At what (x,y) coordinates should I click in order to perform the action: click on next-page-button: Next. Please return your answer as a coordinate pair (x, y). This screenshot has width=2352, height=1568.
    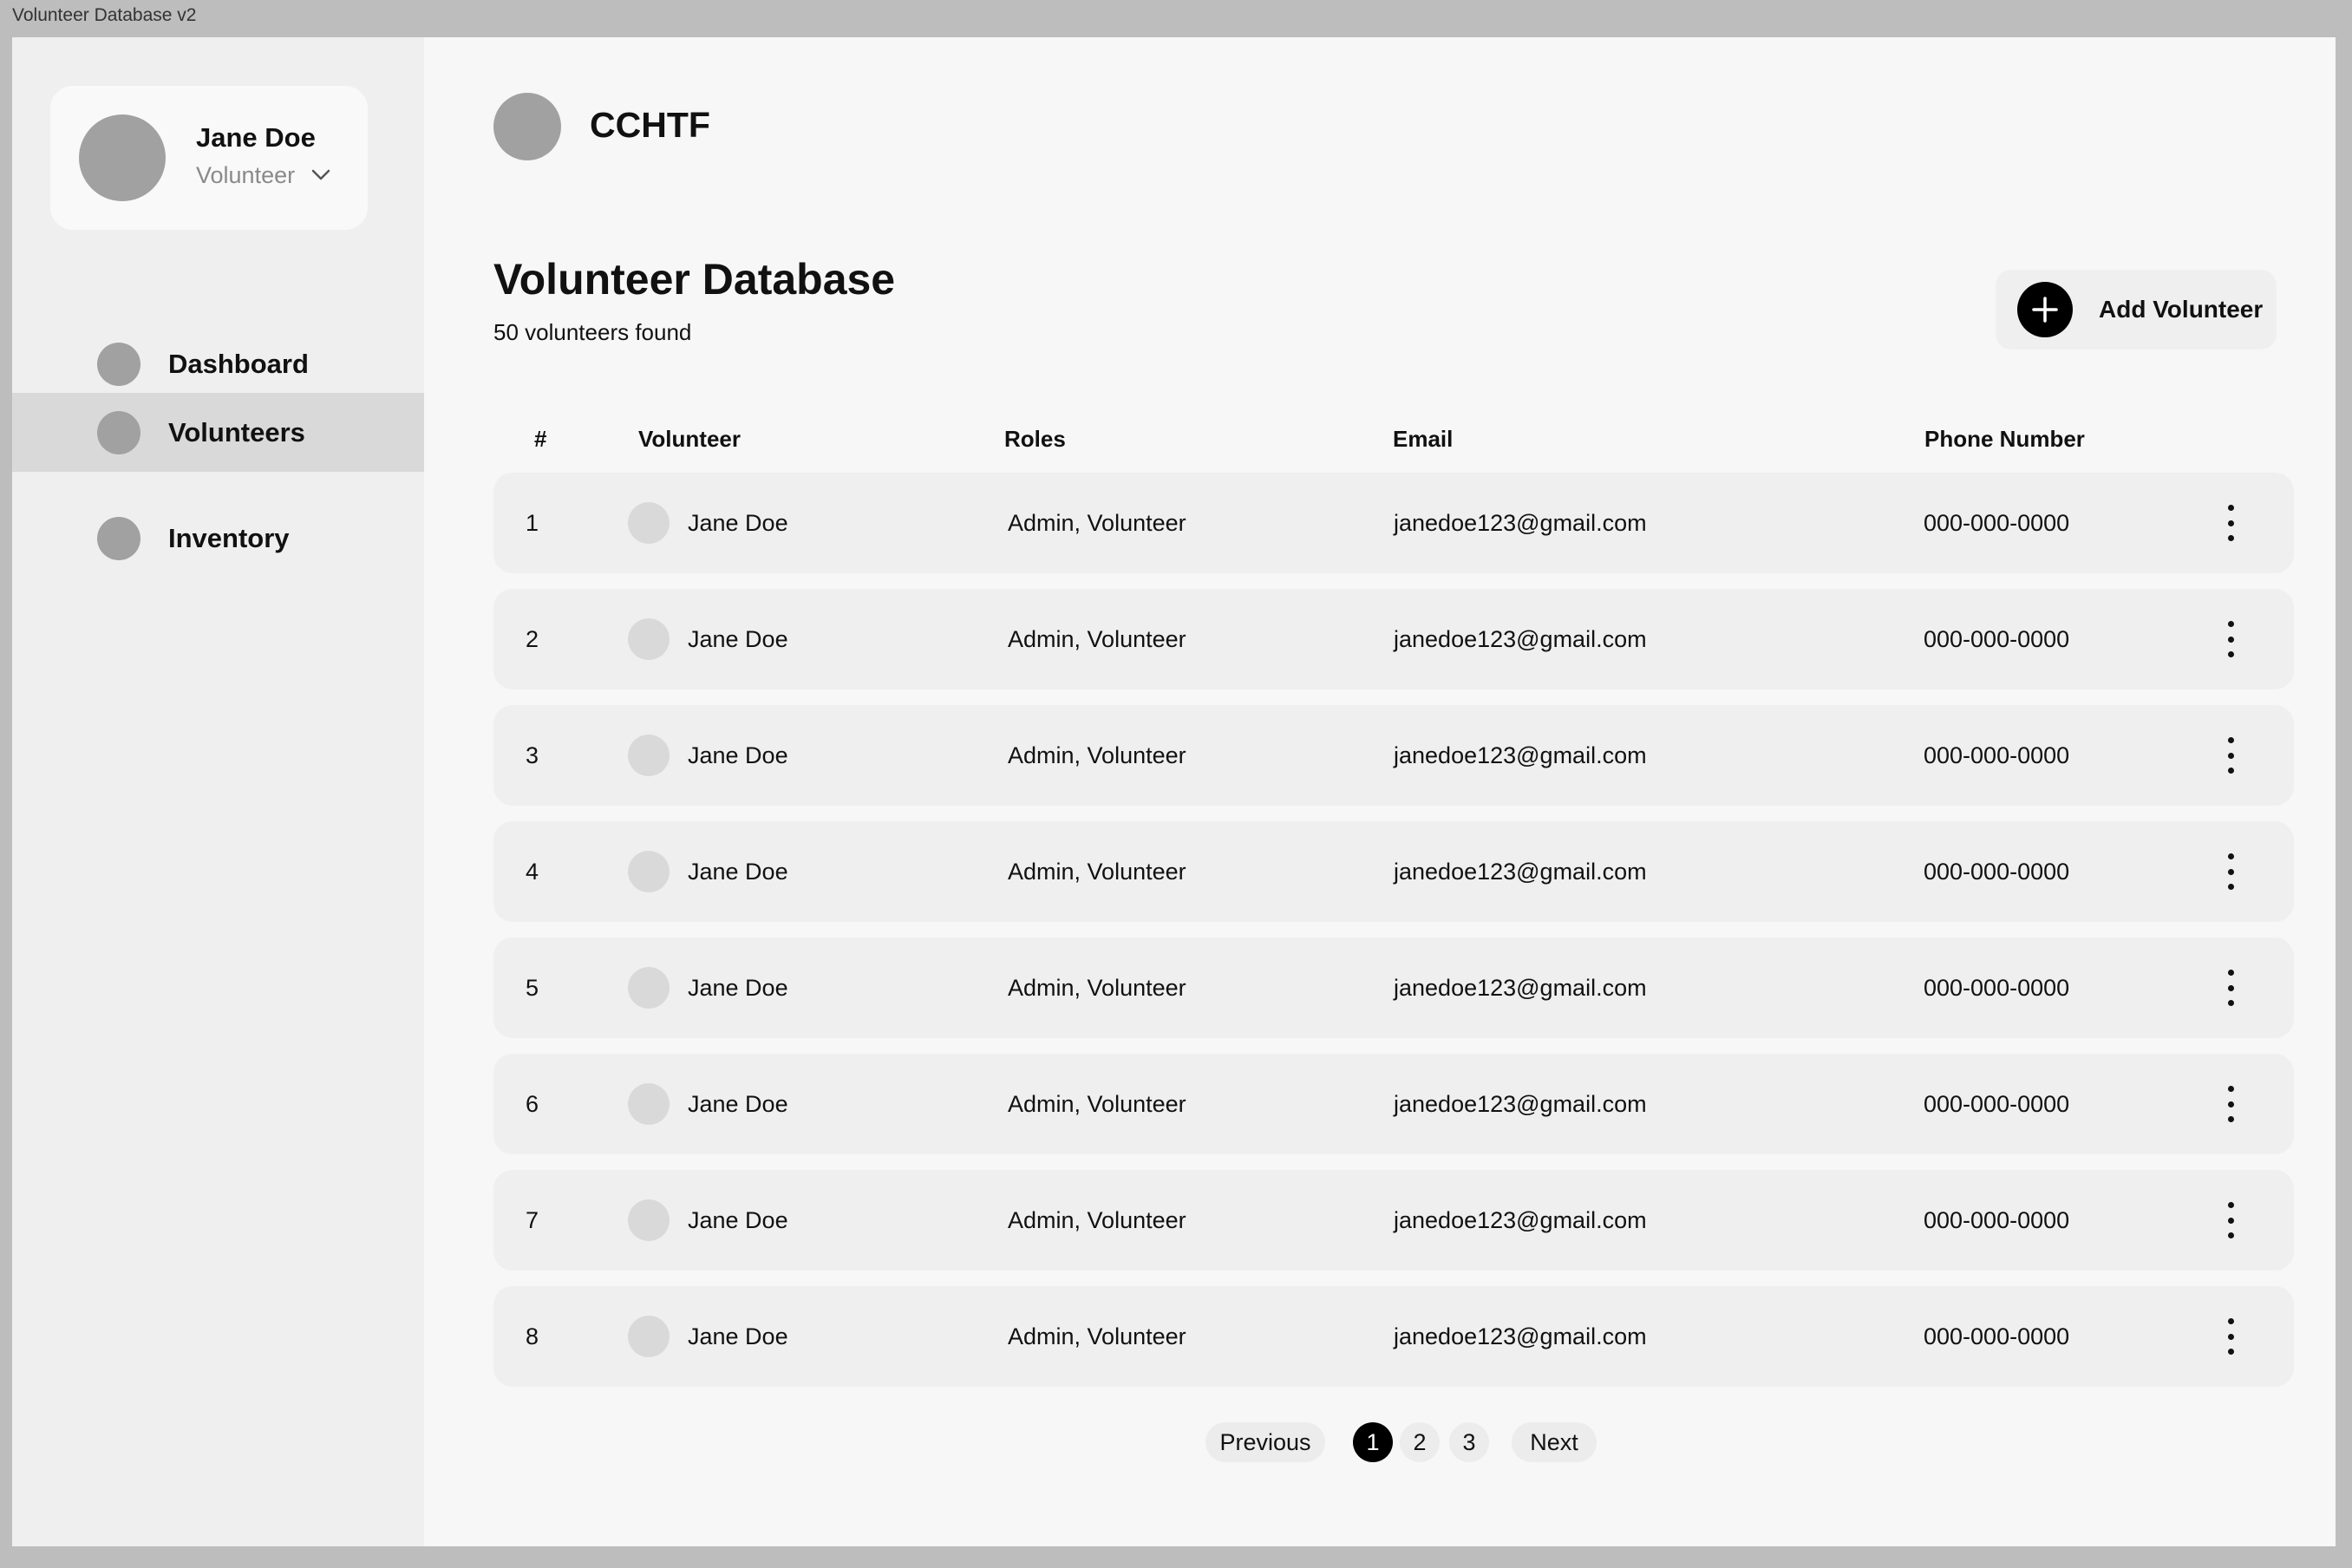
    Looking at the image, I should click on (1555, 1442).